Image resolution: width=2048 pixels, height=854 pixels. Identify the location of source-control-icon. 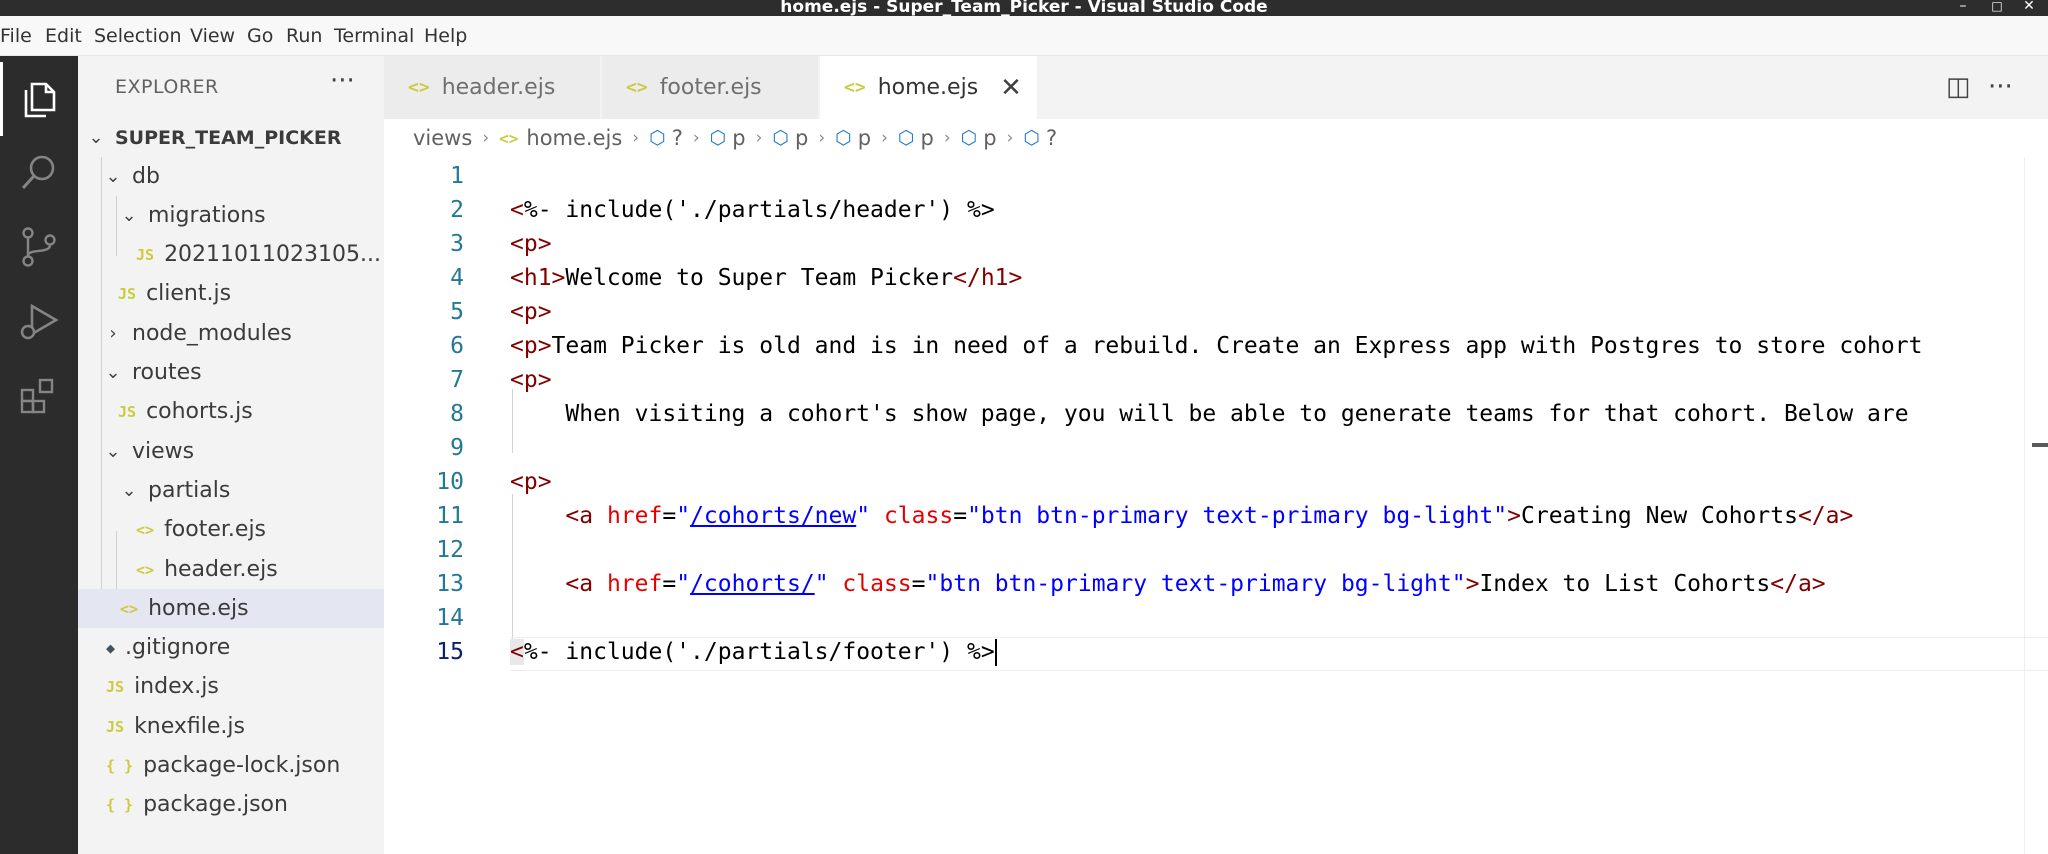
(39, 247).